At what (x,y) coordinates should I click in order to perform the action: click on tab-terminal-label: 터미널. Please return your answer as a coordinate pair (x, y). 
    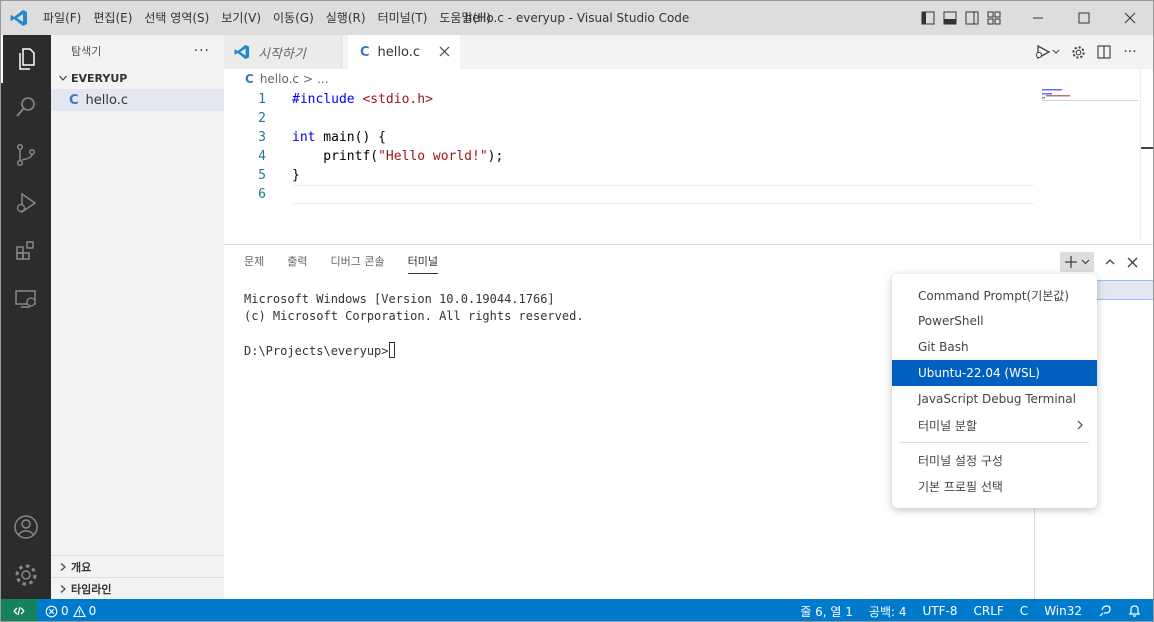
    Looking at the image, I should click on (422, 264).